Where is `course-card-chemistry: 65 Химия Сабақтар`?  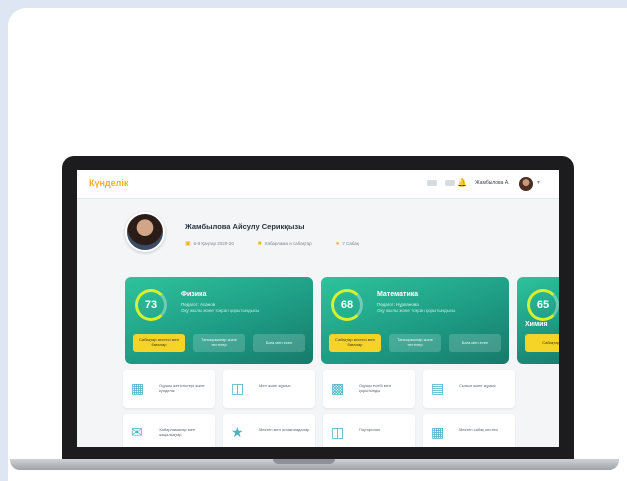
course-card-chemistry: 65 Химия Сабақтар is located at coordinates (538, 320).